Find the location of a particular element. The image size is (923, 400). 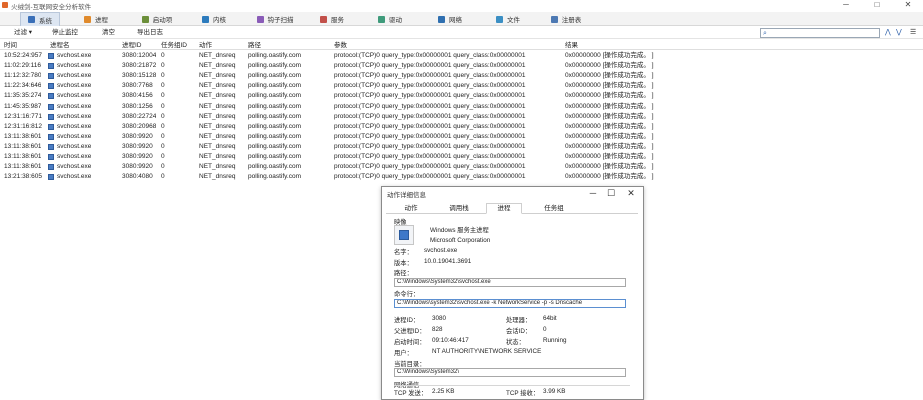

cwd-label: 当前目录： is located at coordinates (410, 364).